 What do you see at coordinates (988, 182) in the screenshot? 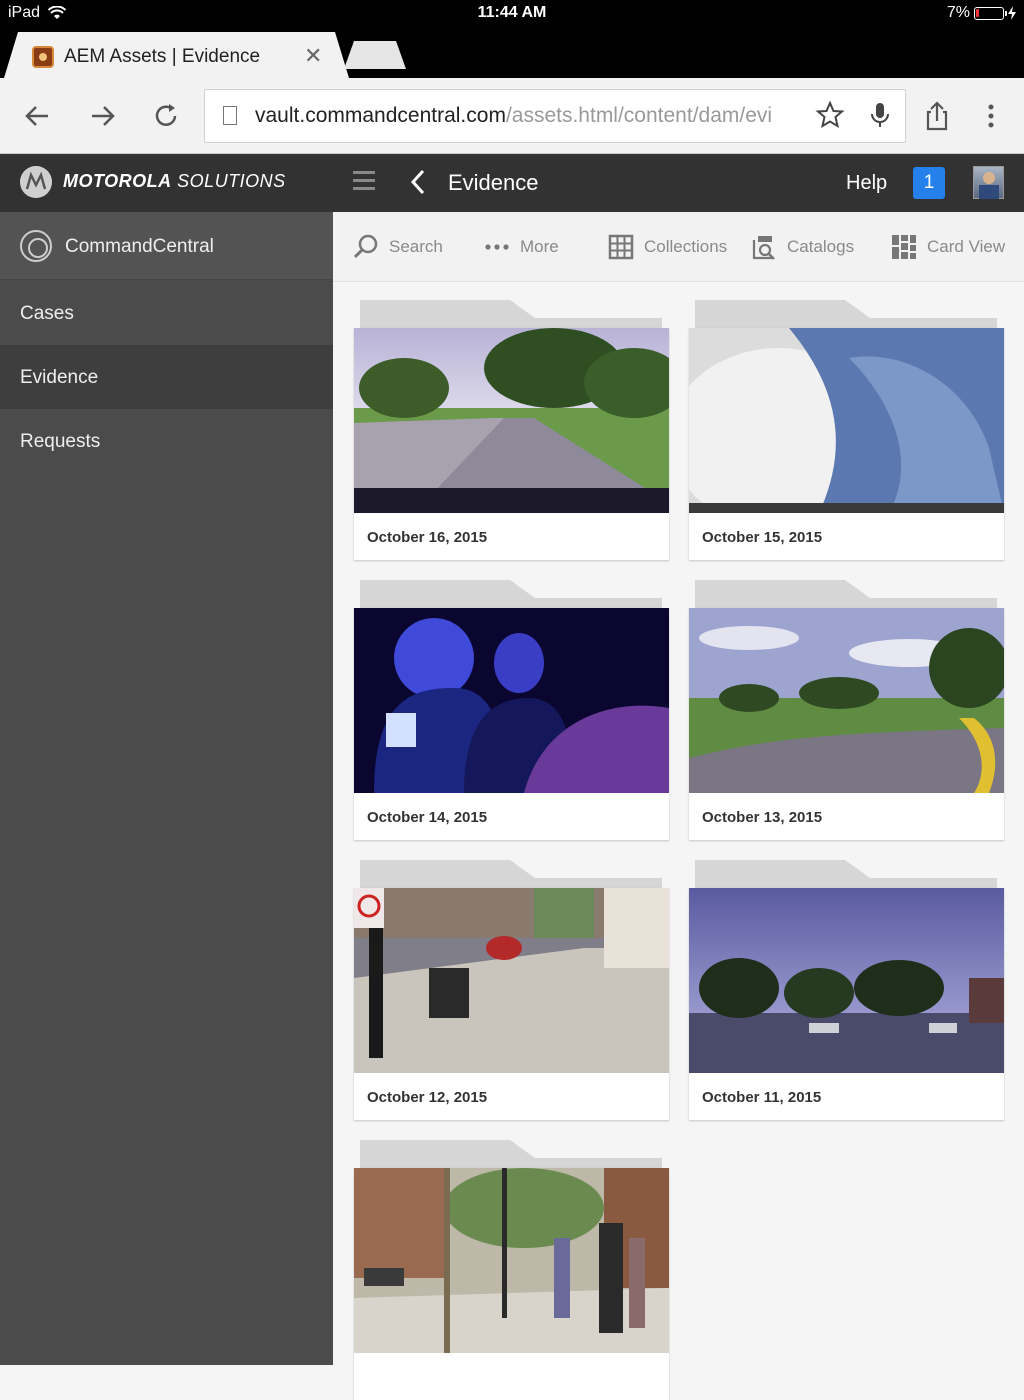
I see `user-avatar` at bounding box center [988, 182].